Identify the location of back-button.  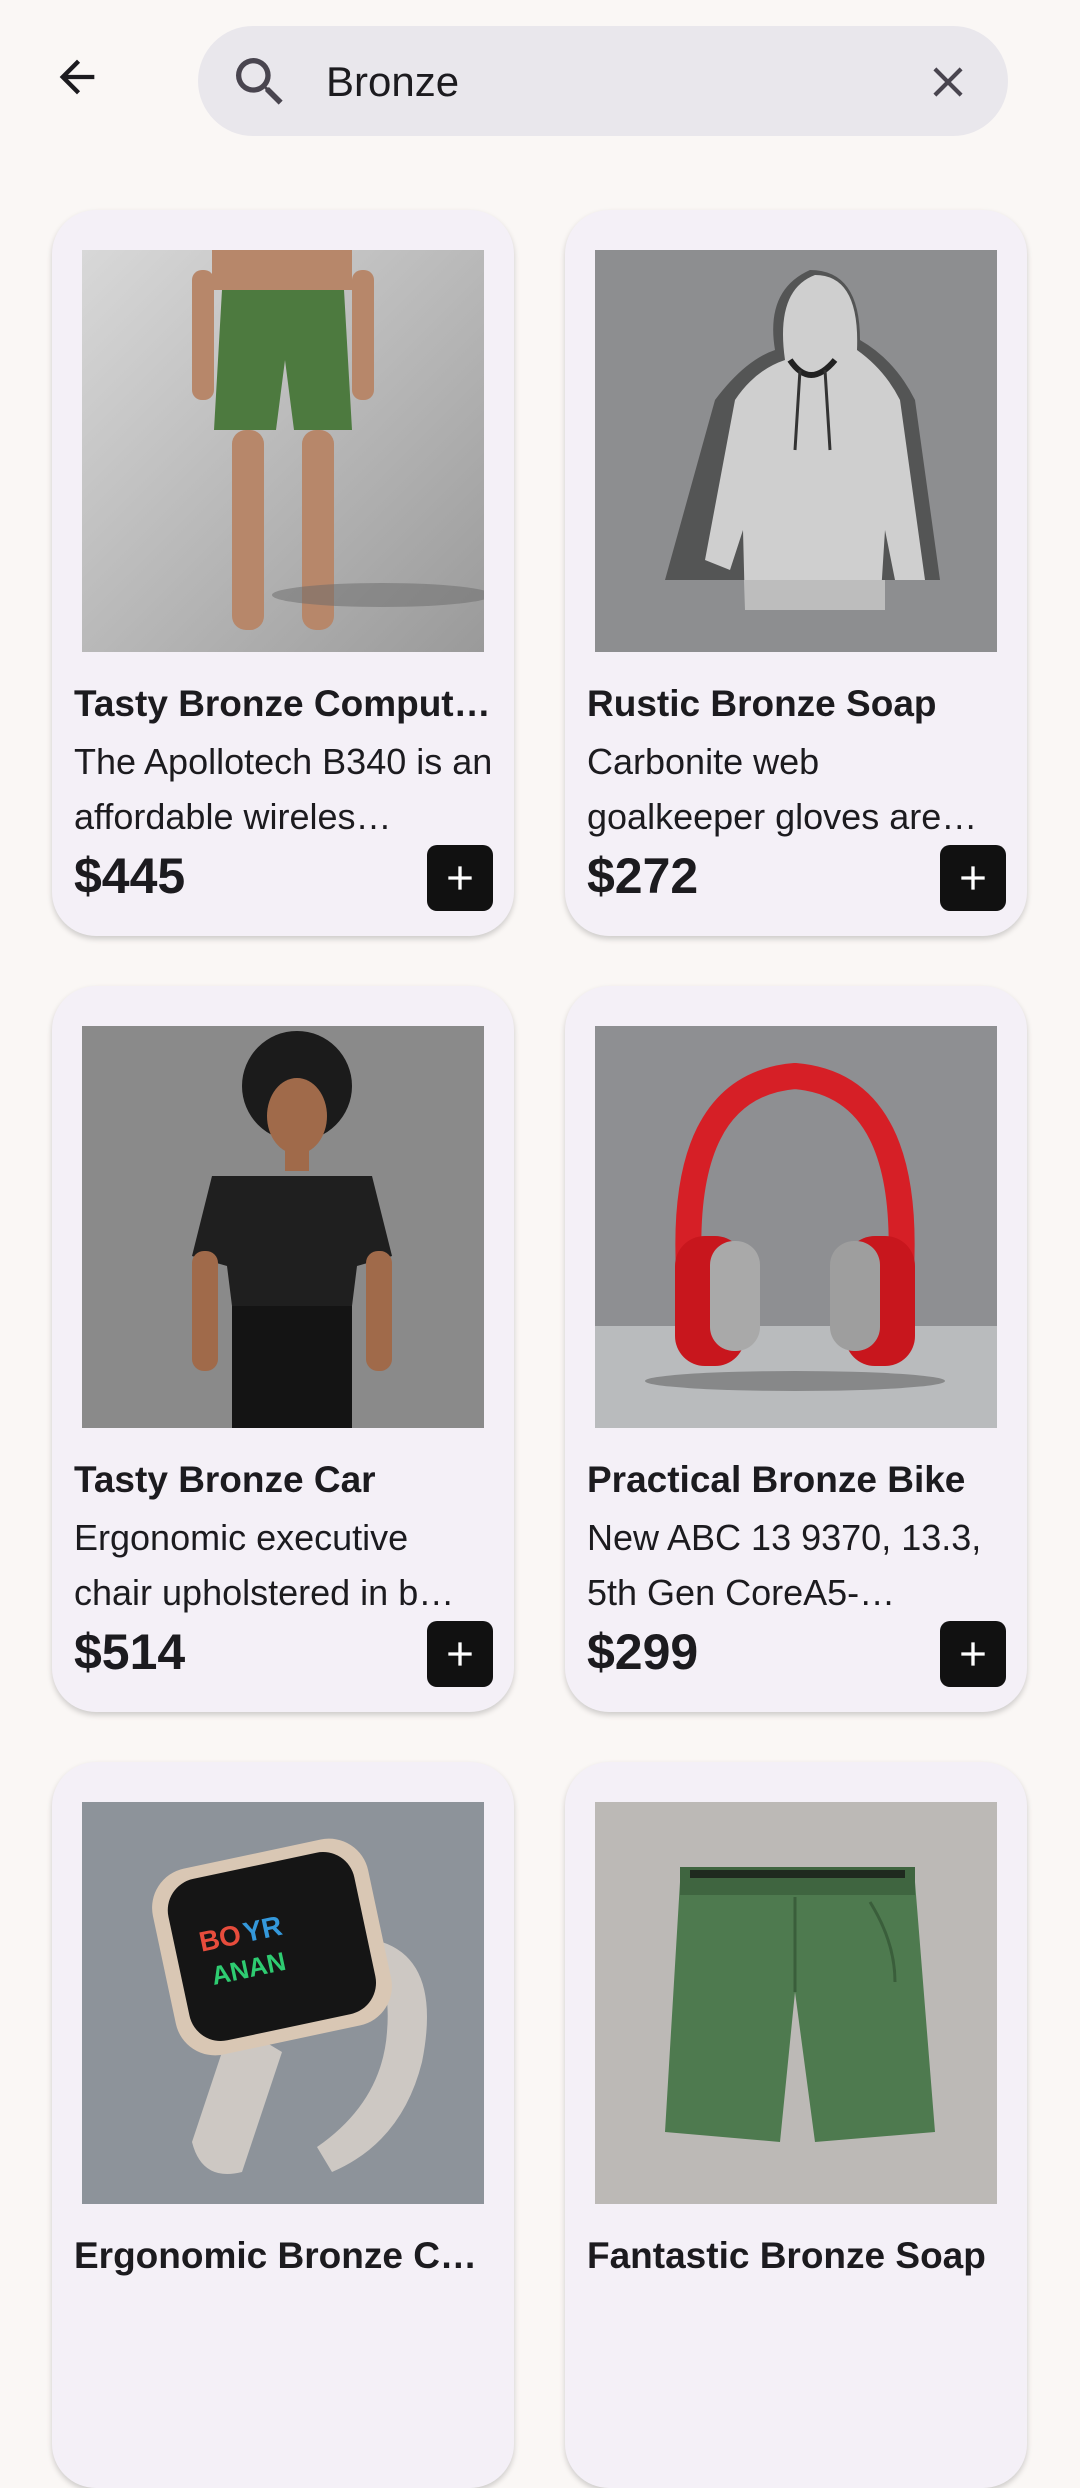
(77, 77).